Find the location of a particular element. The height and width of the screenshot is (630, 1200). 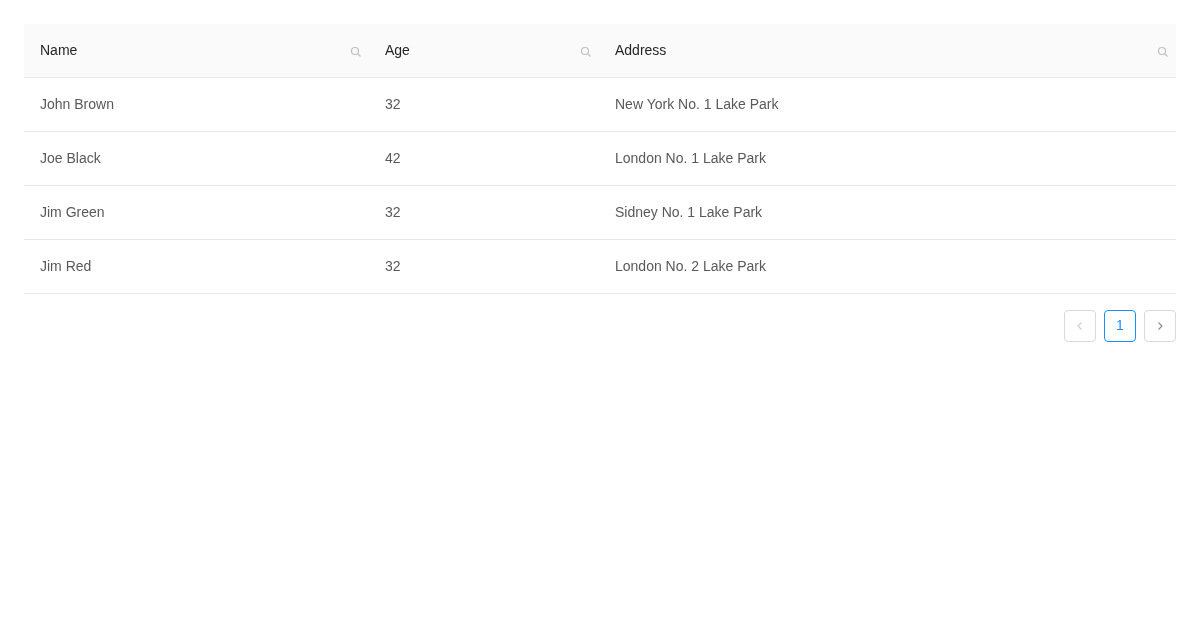

column-header: Name is located at coordinates (59, 50).